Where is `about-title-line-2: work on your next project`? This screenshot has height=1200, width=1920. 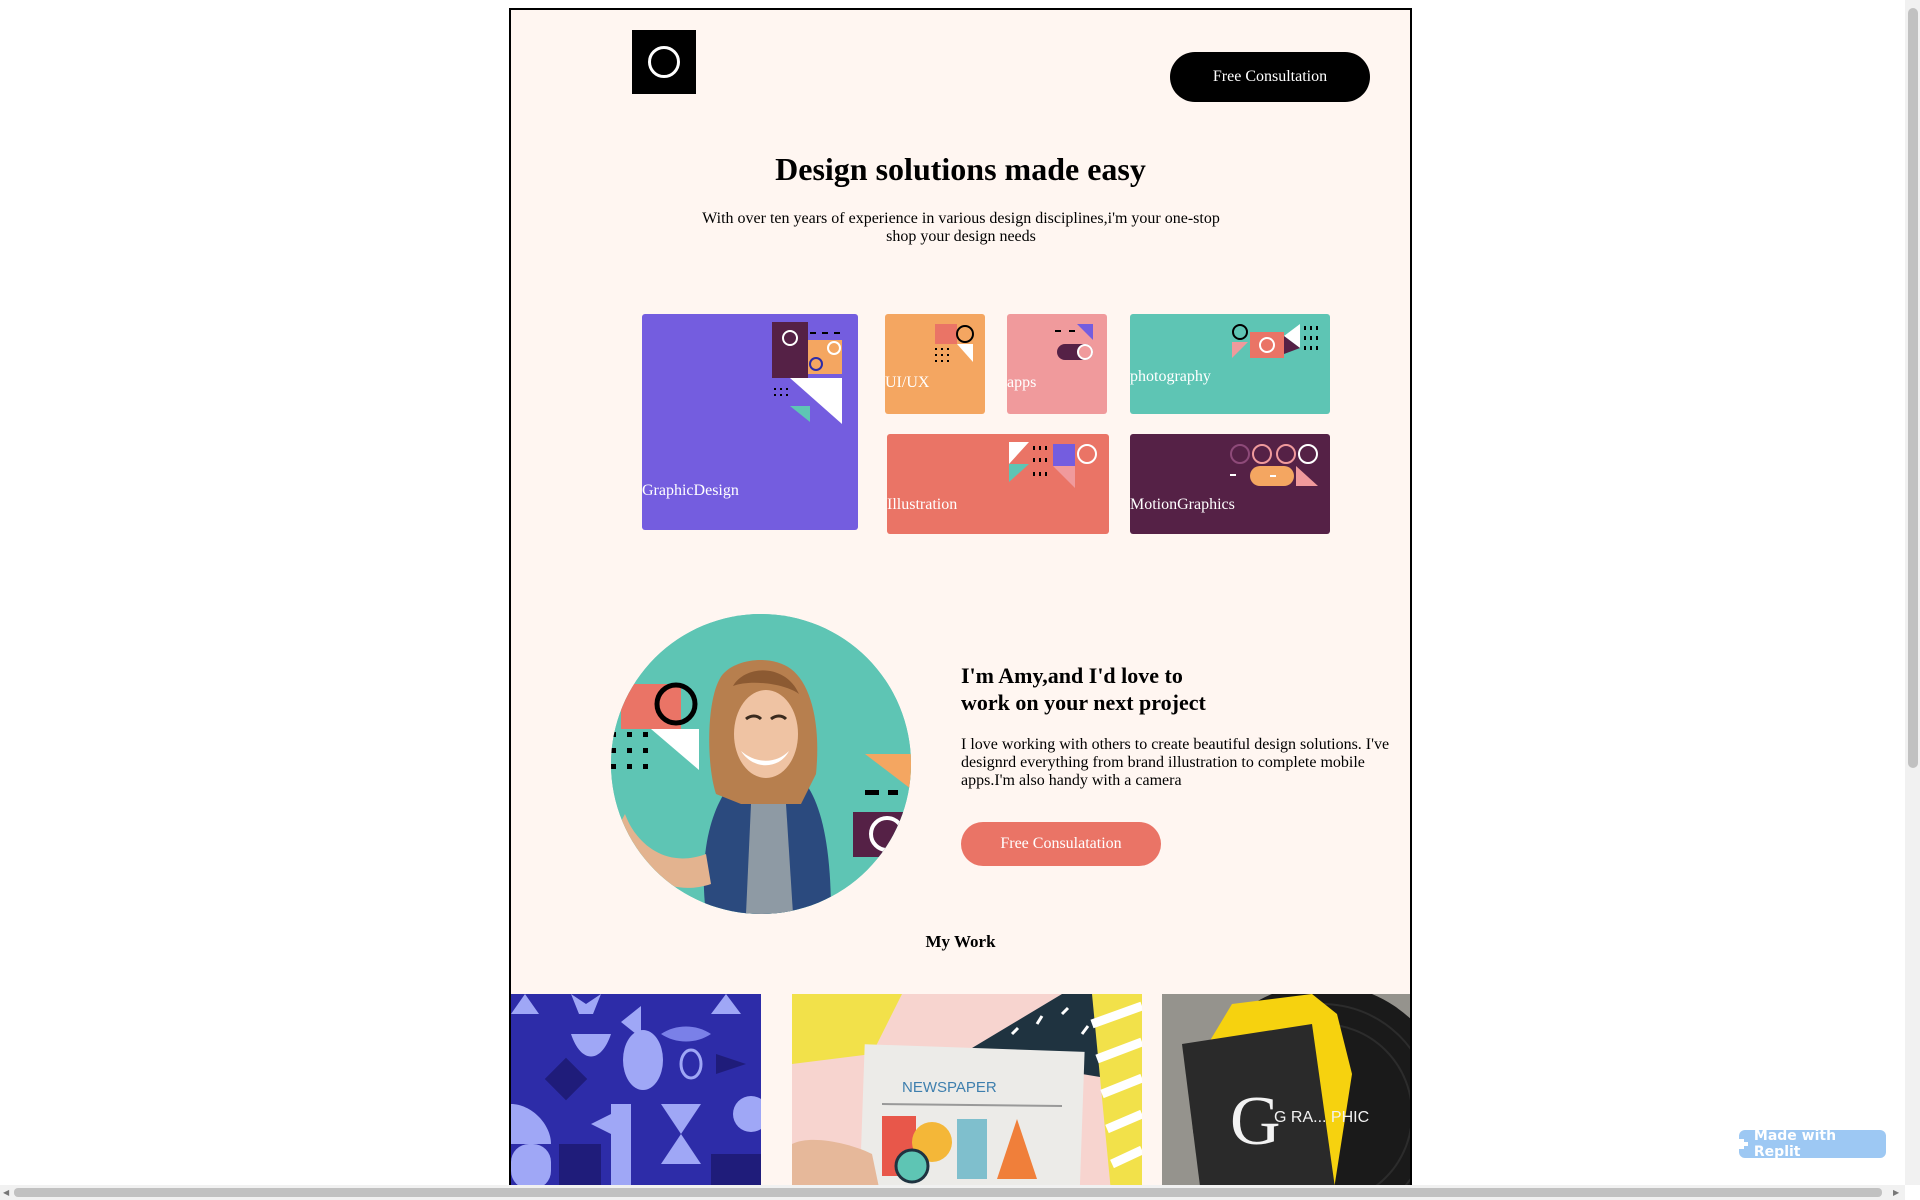
about-title-line-2: work on your next project is located at coordinates (1083, 702).